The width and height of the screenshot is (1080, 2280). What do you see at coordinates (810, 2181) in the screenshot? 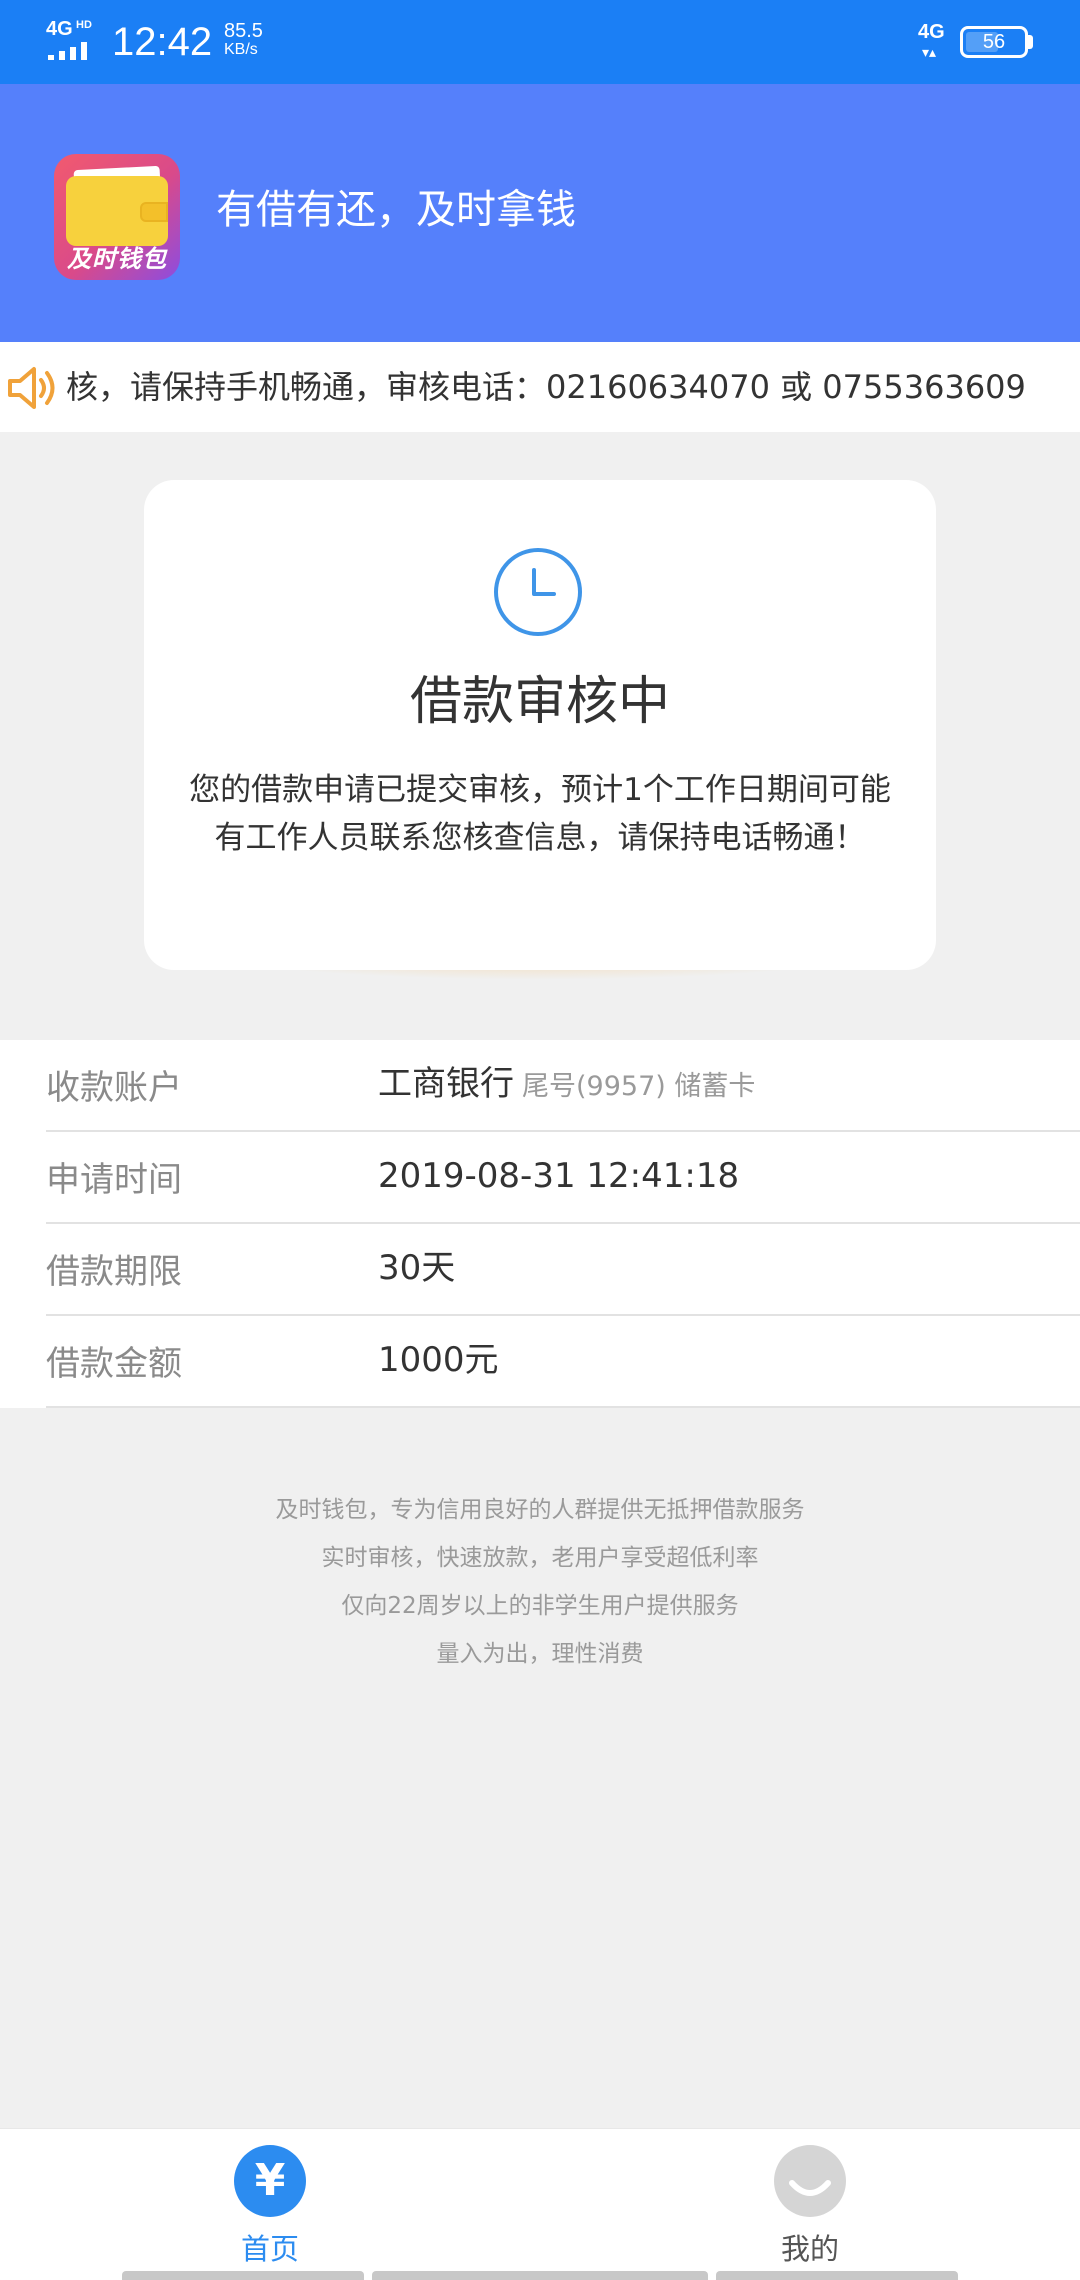
I see `smile-icon` at bounding box center [810, 2181].